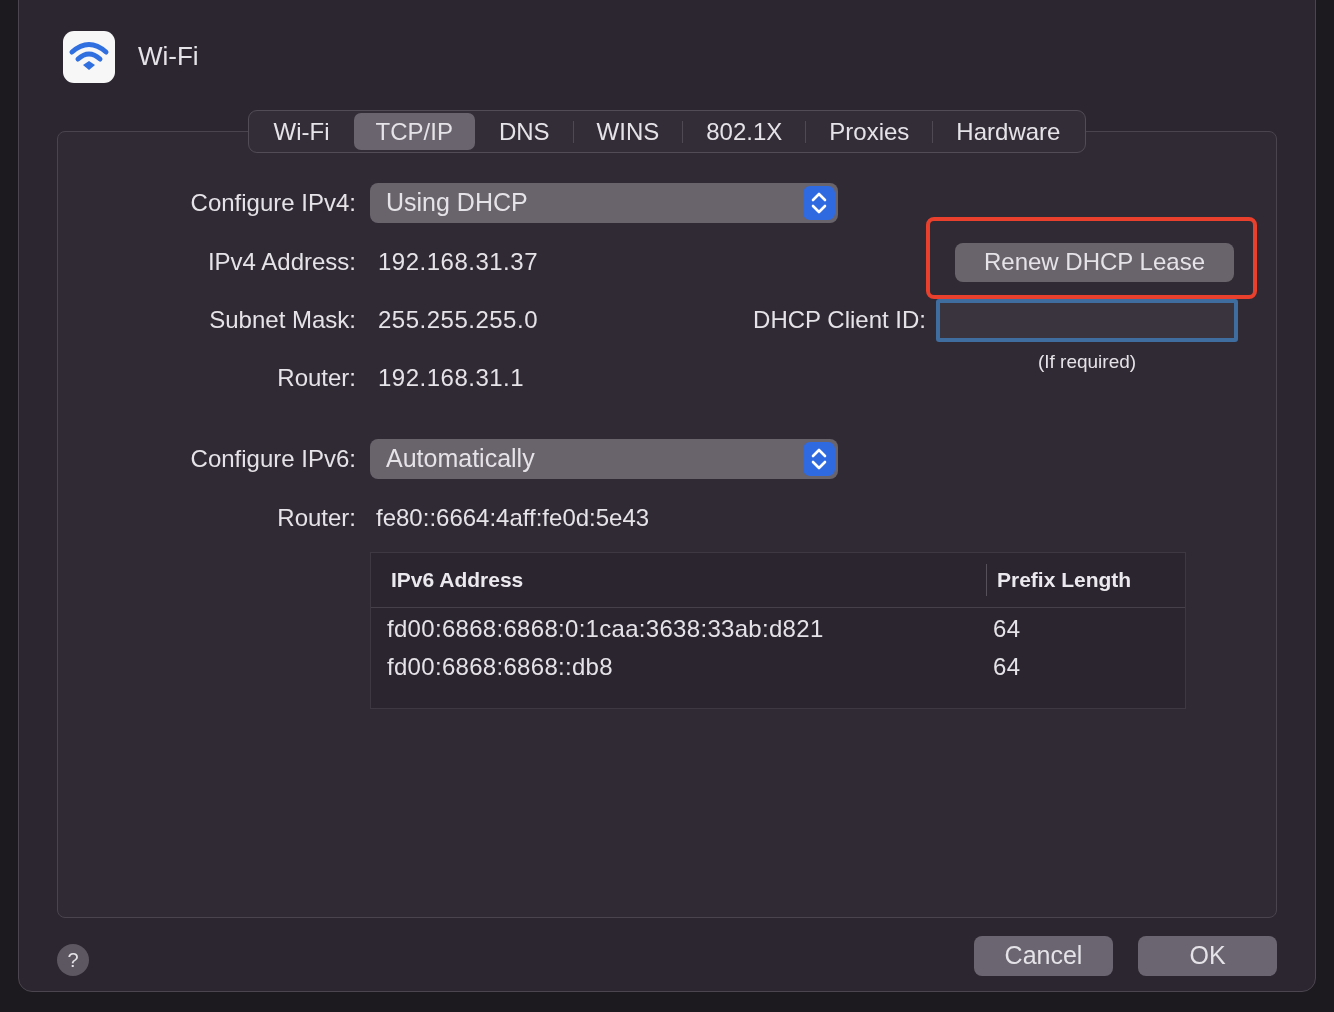 This screenshot has width=1334, height=1012. Describe the element at coordinates (1207, 956) in the screenshot. I see `ok-button: OK` at that location.